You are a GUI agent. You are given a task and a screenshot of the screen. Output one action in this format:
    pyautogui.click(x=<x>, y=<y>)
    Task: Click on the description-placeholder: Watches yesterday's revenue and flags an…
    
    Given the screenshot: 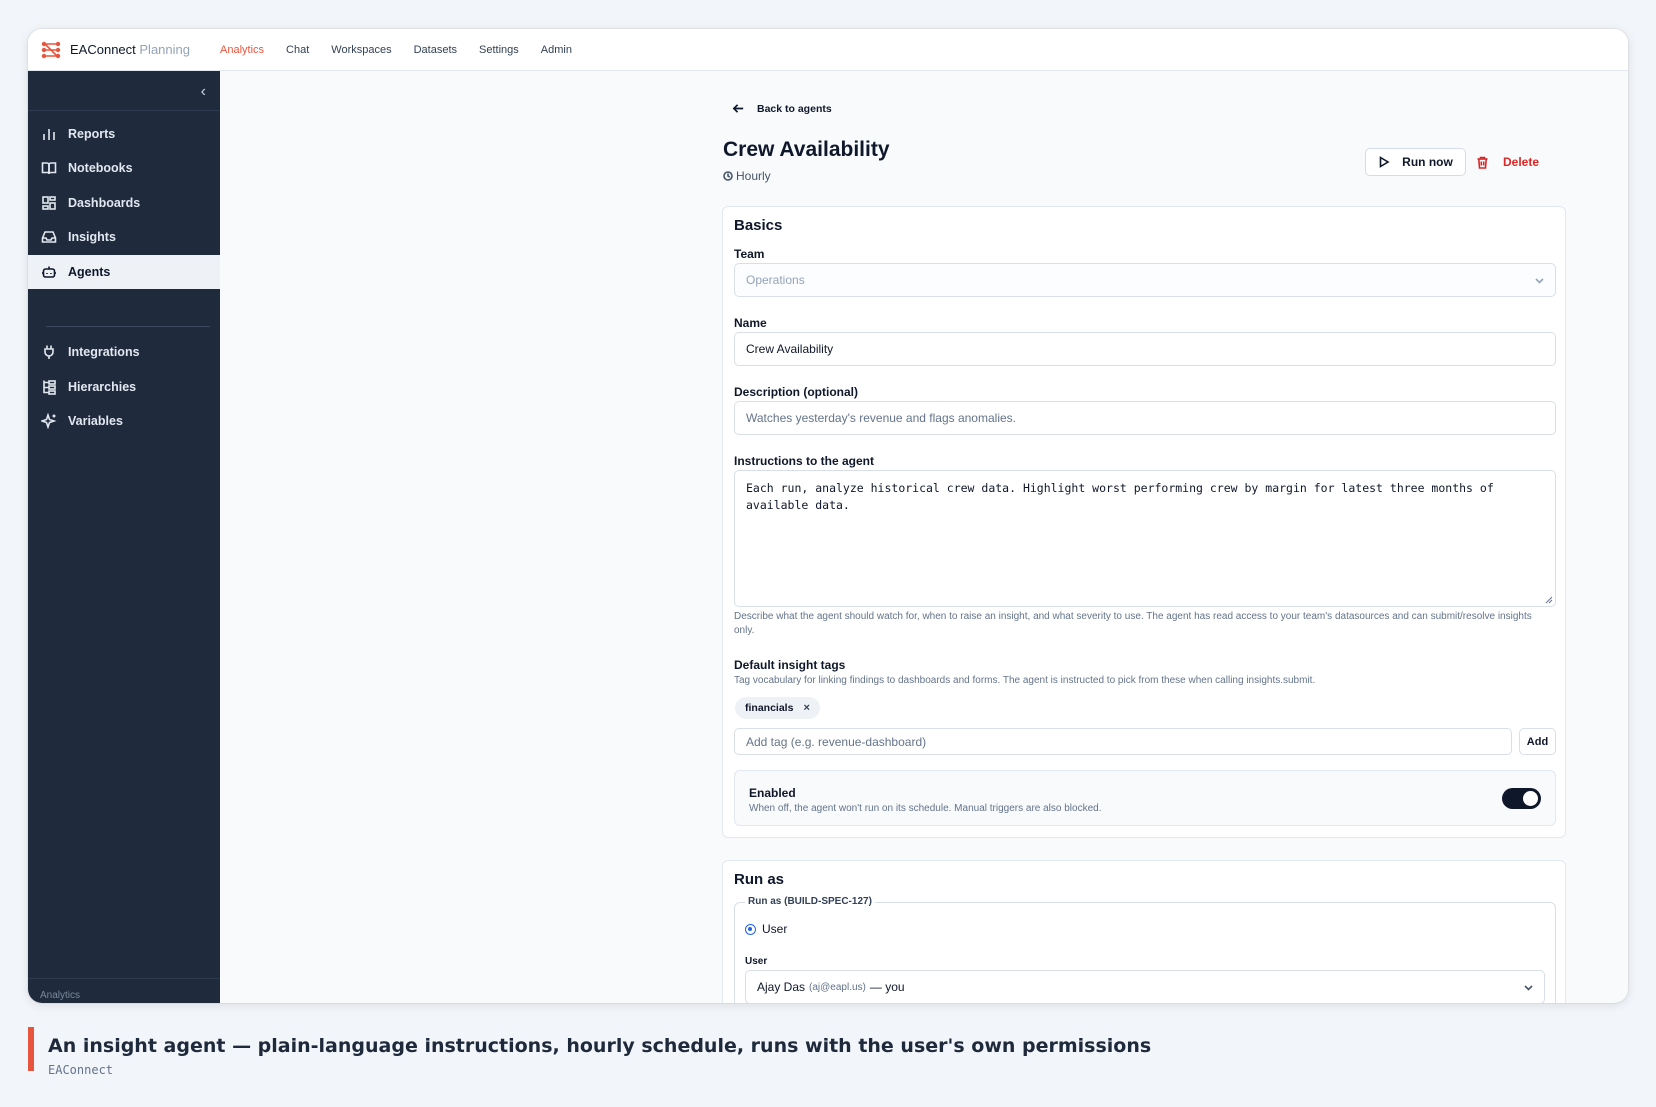 What is the action you would take?
    pyautogui.click(x=881, y=418)
    